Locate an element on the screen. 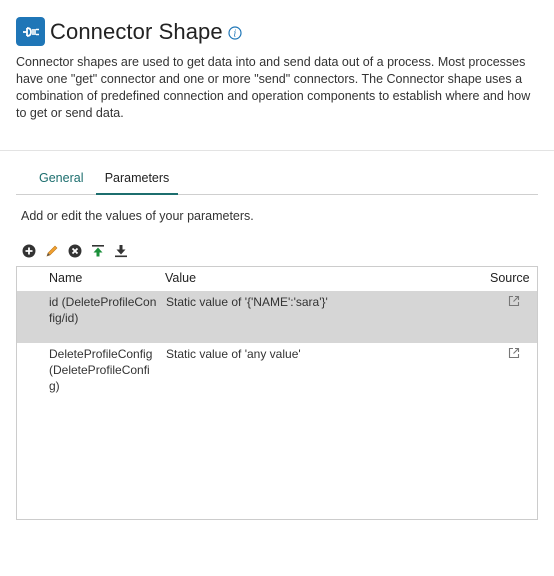 This screenshot has height=576, width=554. svg-text: i is located at coordinates (234, 34).